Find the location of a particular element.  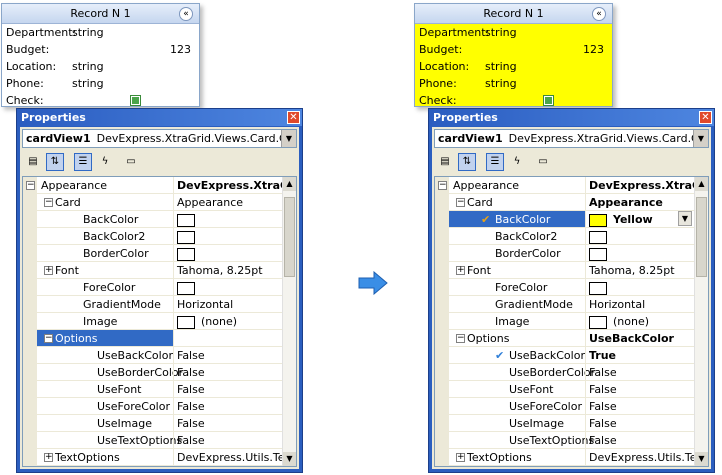

property-value: Yellow ▼ is located at coordinates (639, 219).